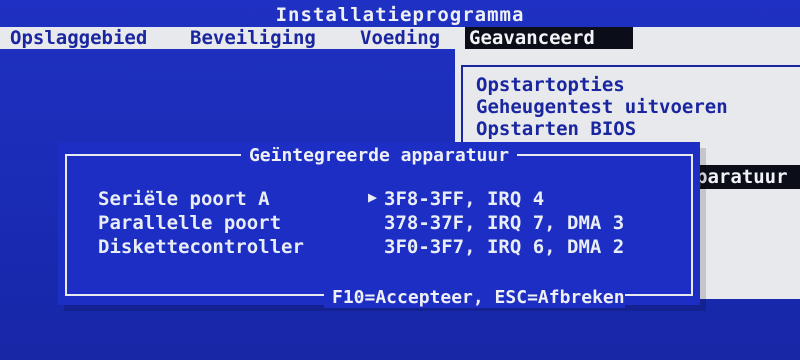  What do you see at coordinates (78, 38) in the screenshot?
I see `menu-opslaggebied: Opslaggebied` at bounding box center [78, 38].